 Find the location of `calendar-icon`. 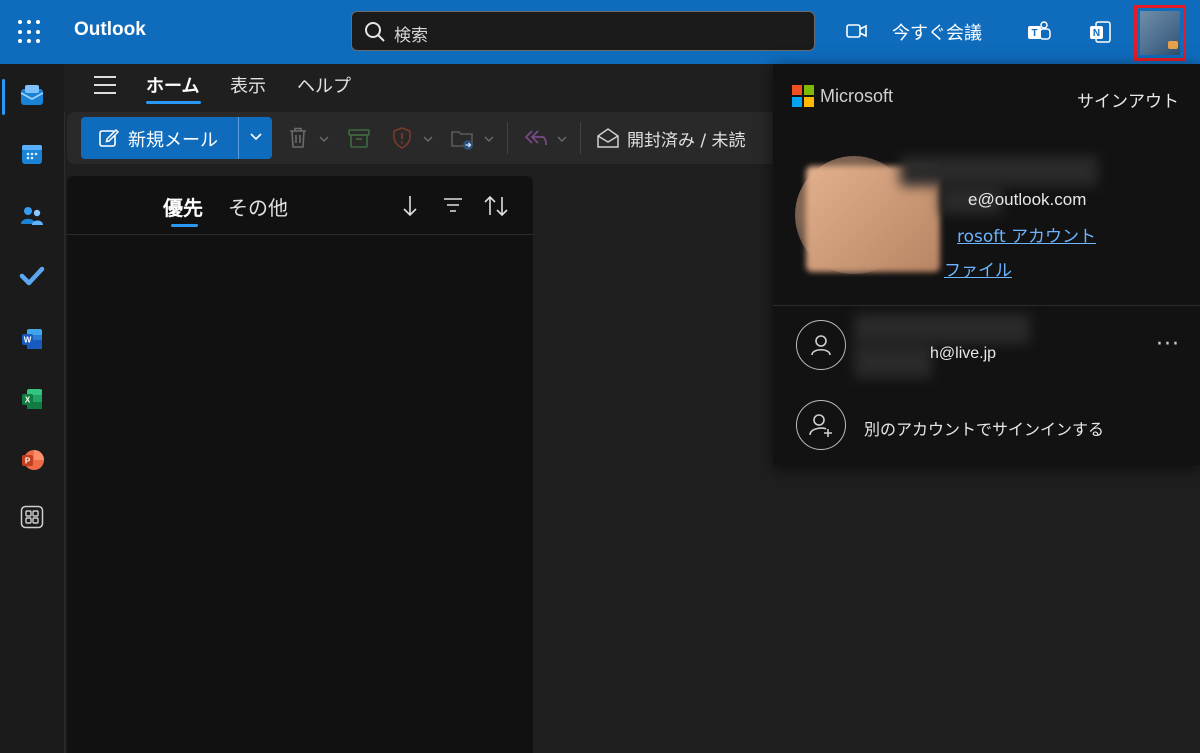

calendar-icon is located at coordinates (32, 154).